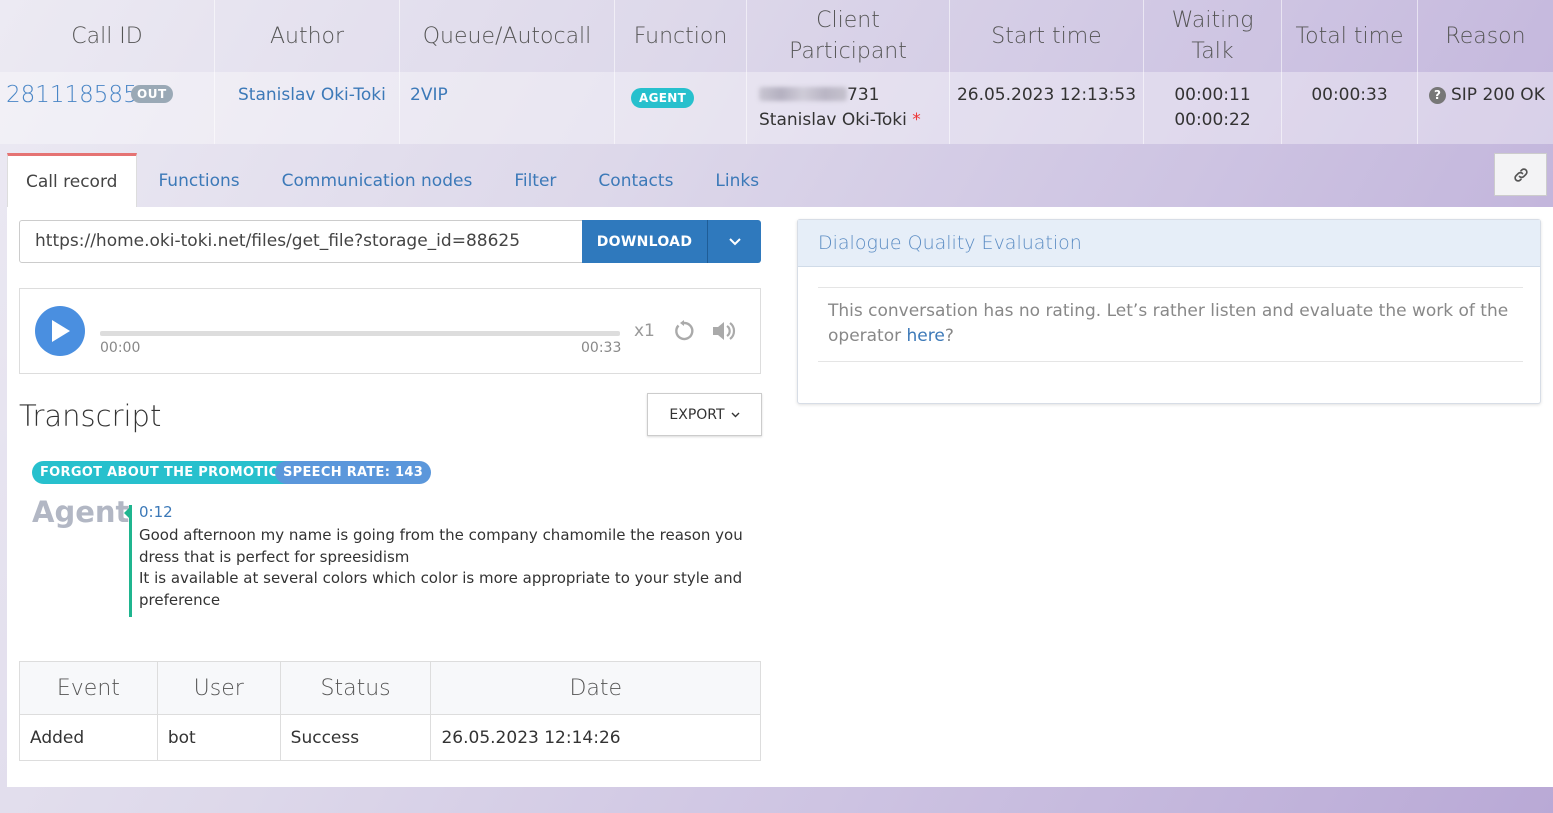  What do you see at coordinates (1437, 95) in the screenshot?
I see `question-circle-icon: ?` at bounding box center [1437, 95].